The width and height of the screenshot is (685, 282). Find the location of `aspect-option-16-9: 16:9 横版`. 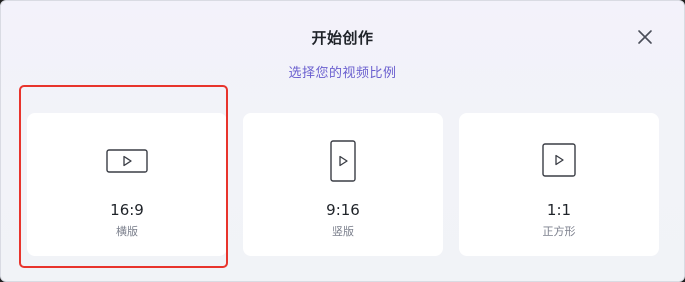

aspect-option-16-9: 16:9 横版 is located at coordinates (127, 184).